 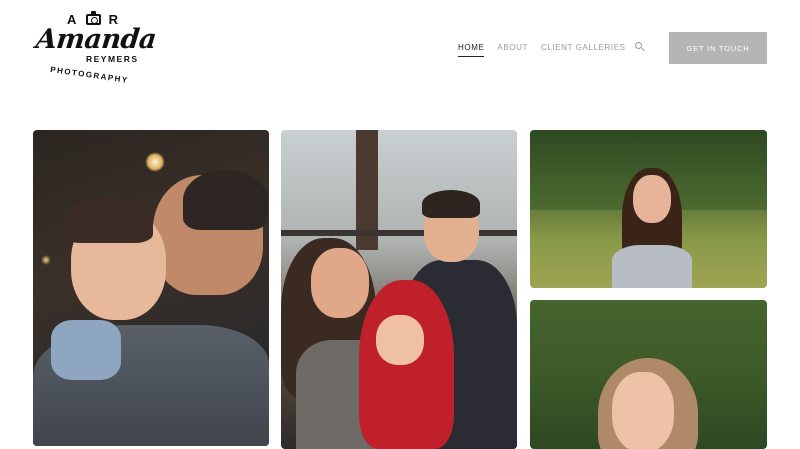 What do you see at coordinates (86, 350) in the screenshot?
I see `boy-shirt` at bounding box center [86, 350].